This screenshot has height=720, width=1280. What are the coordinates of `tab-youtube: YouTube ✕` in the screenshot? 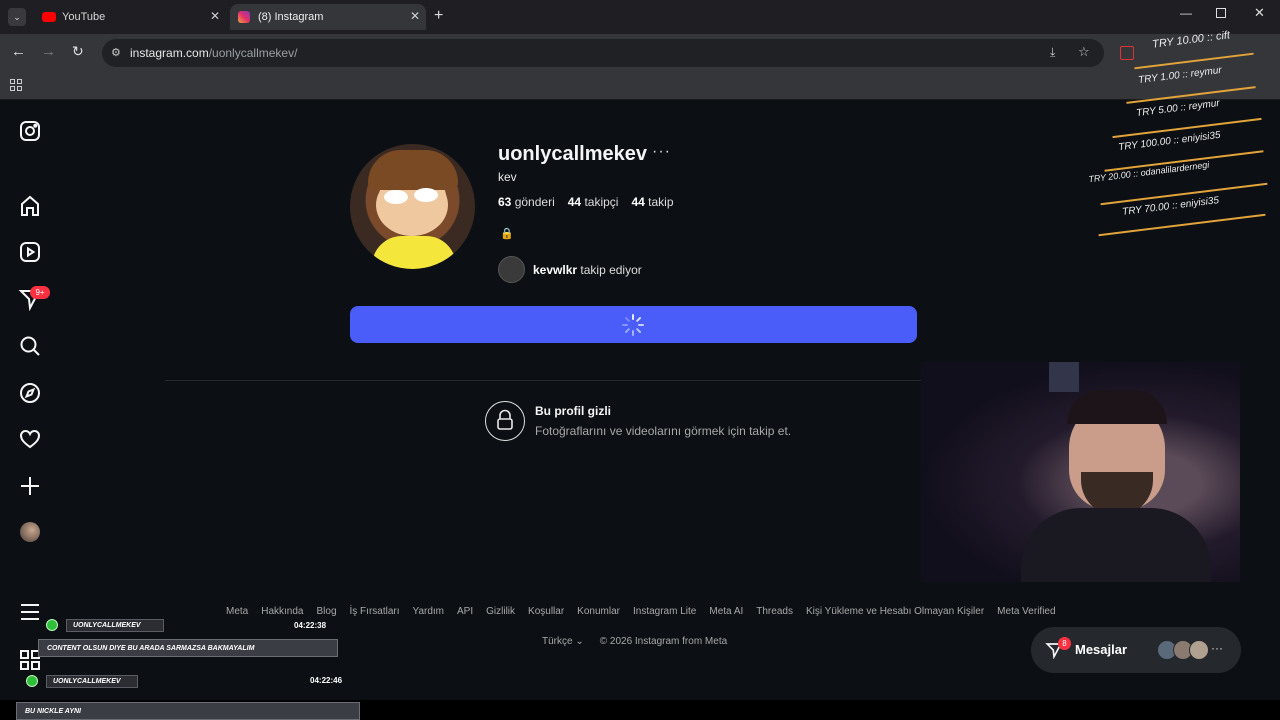 It's located at (130, 17).